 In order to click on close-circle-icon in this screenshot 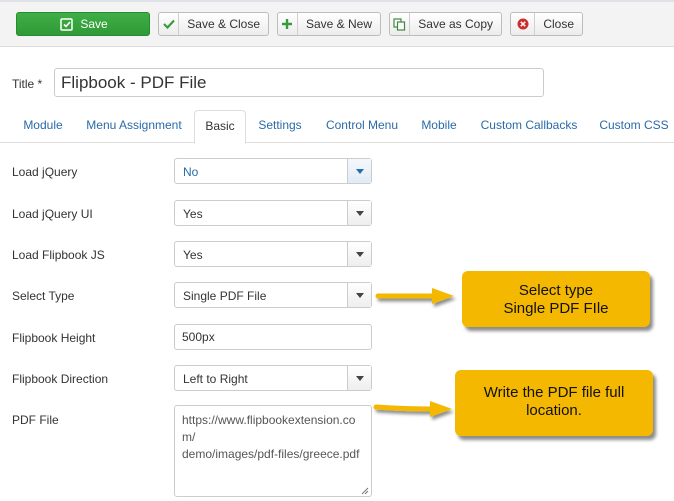, I will do `click(523, 24)`.